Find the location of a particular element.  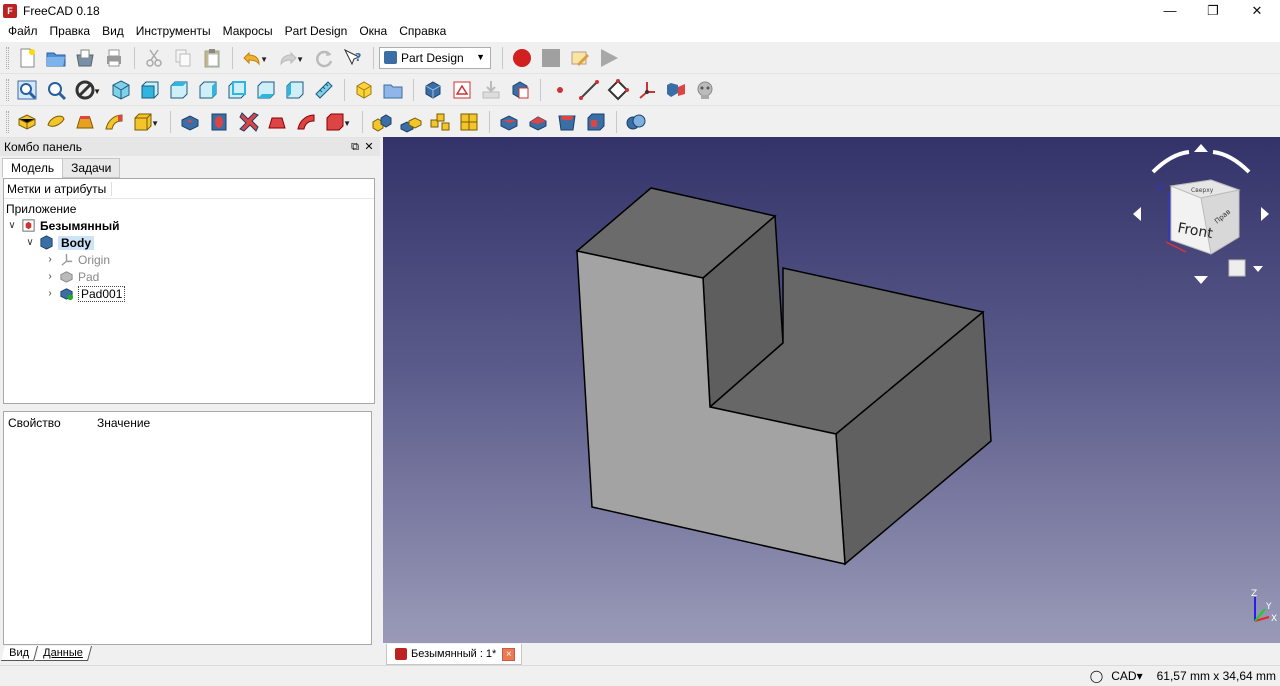

macro-stop-icon is located at coordinates (551, 58).